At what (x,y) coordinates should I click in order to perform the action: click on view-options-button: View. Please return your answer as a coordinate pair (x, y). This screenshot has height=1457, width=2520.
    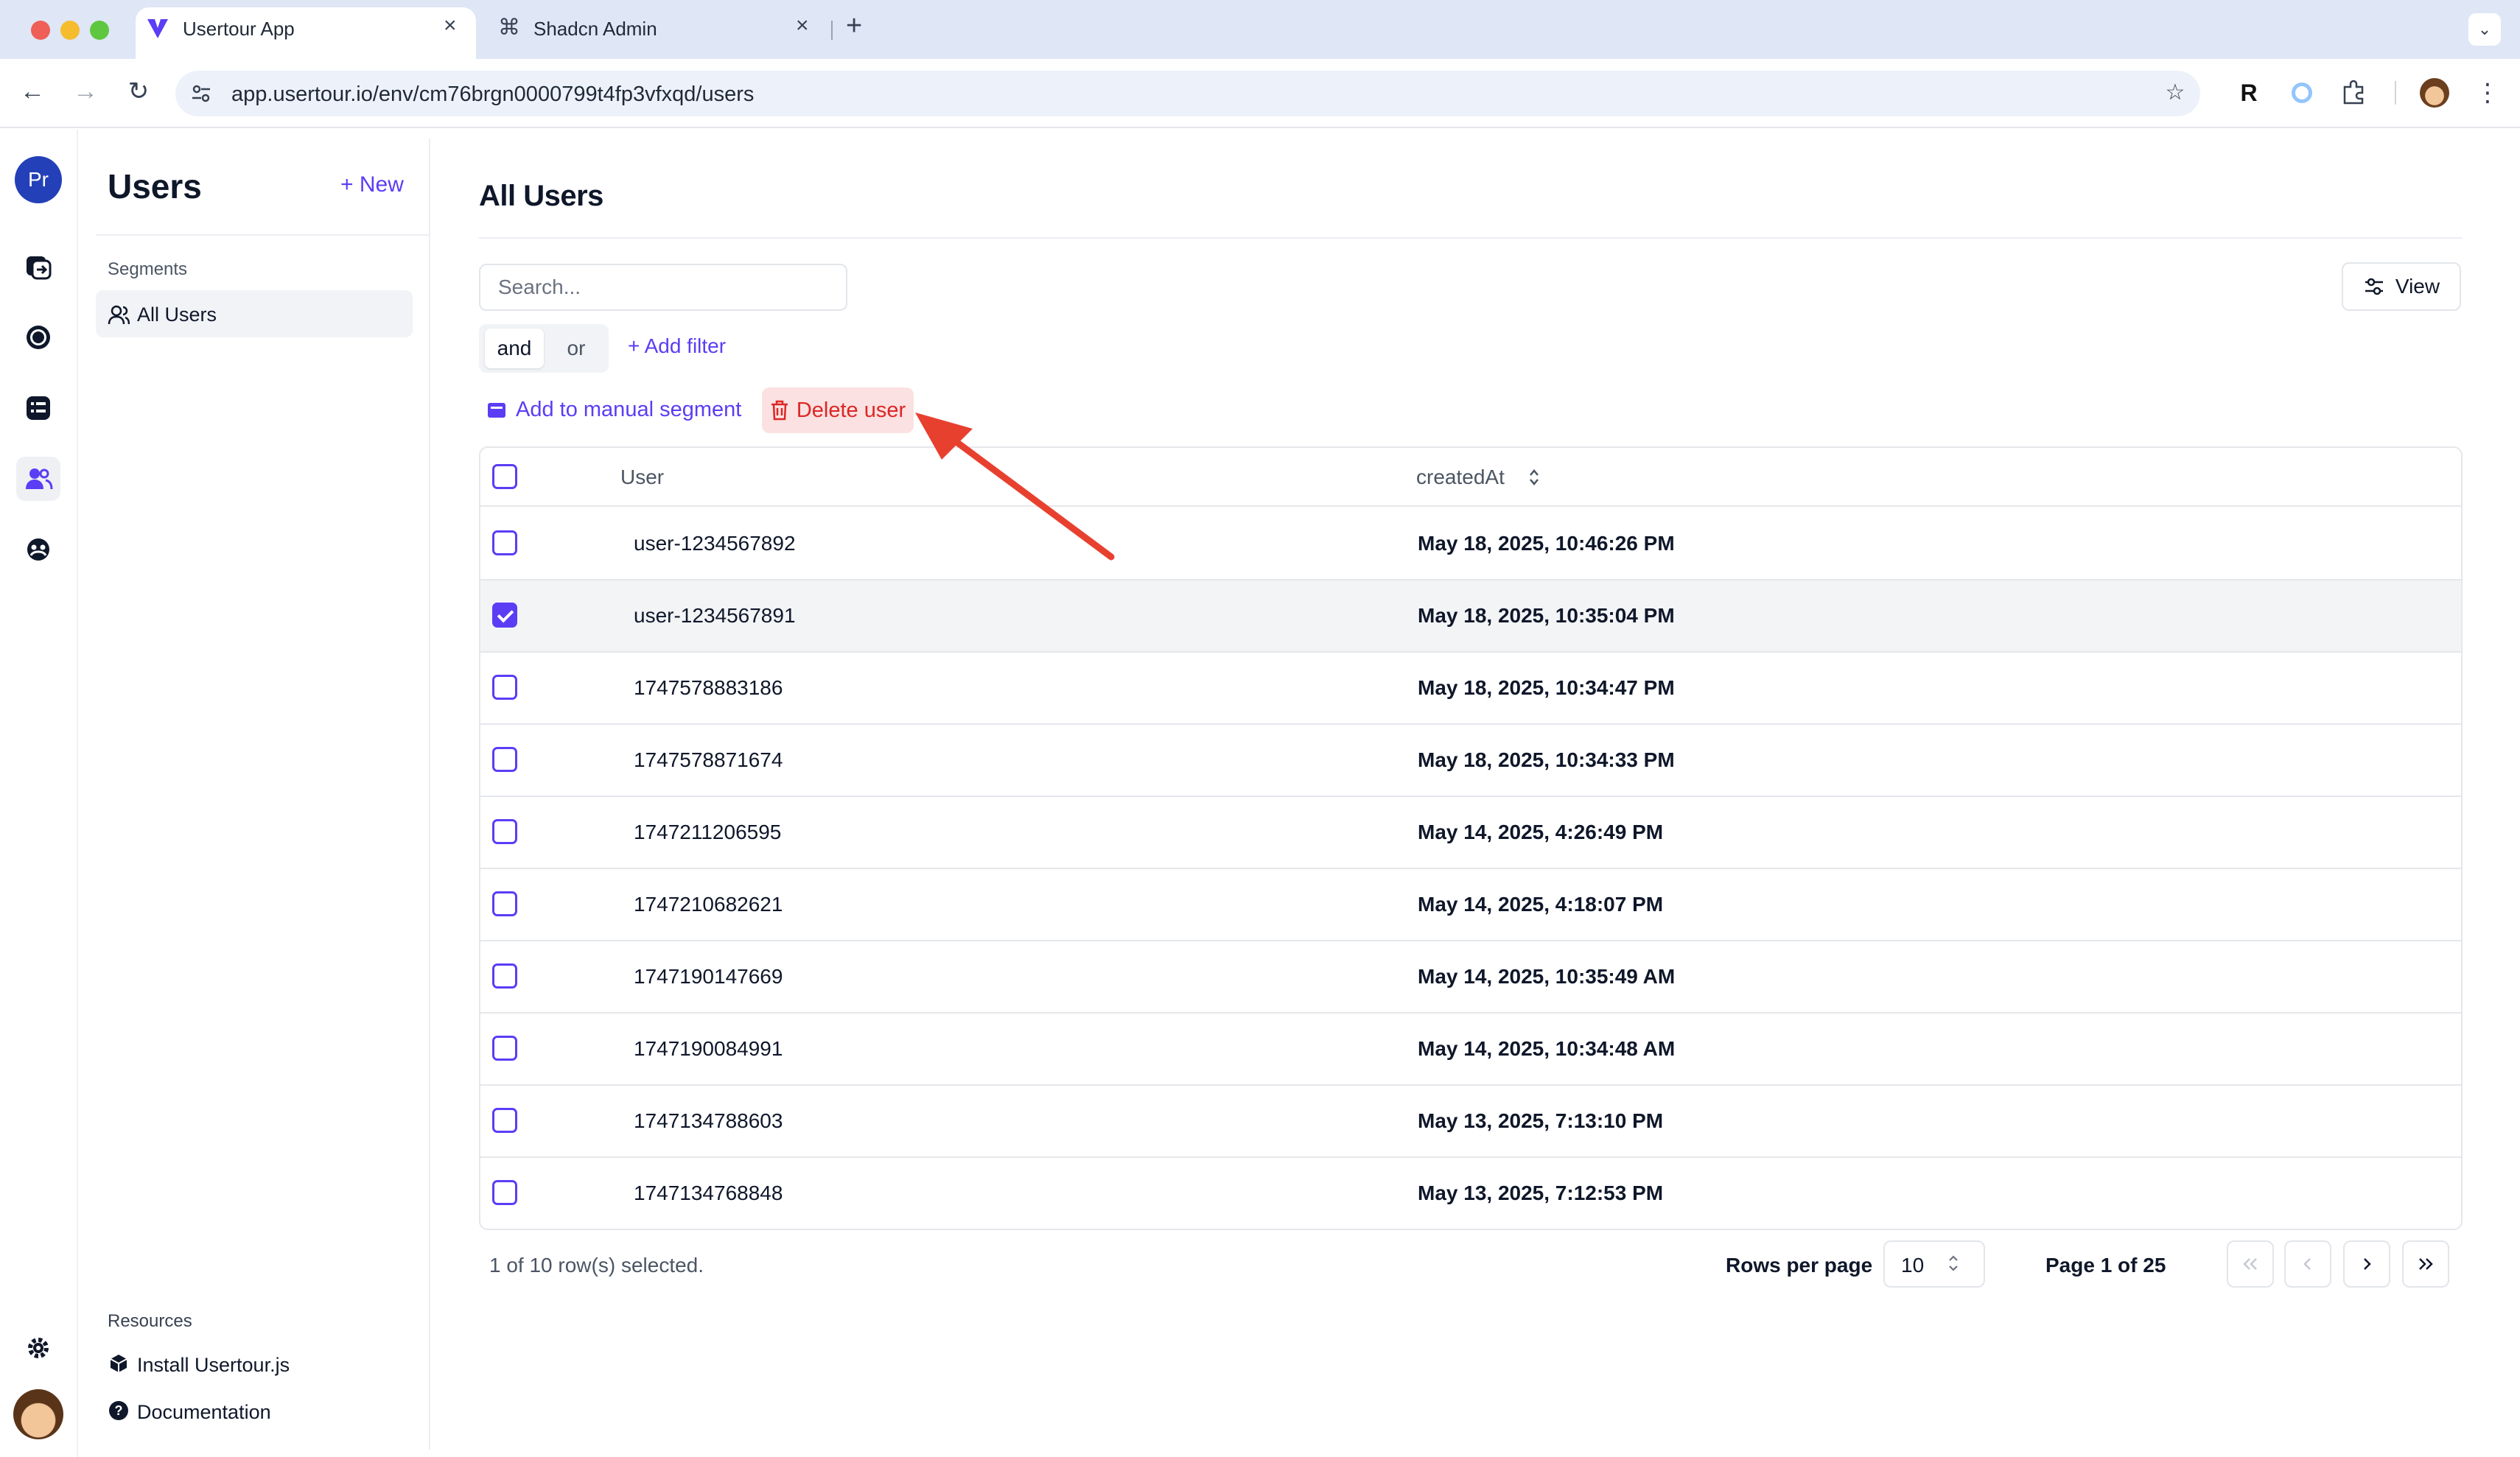
    Looking at the image, I should click on (2401, 286).